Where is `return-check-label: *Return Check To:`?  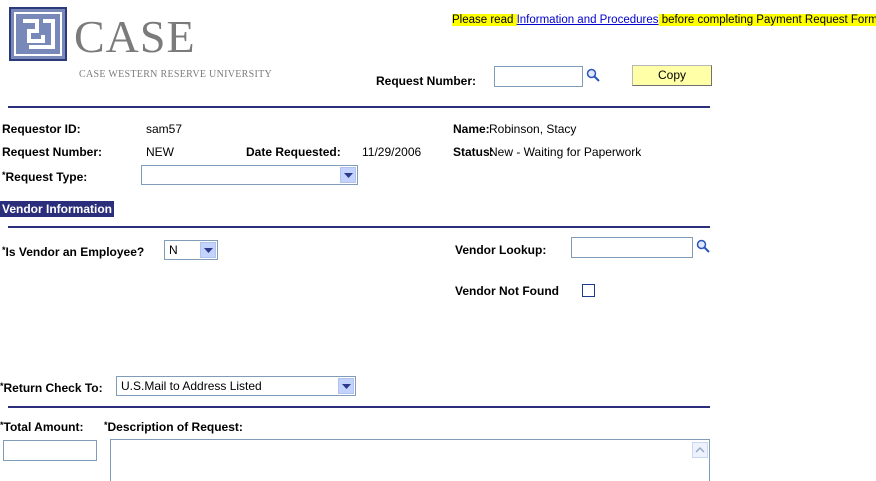 return-check-label: *Return Check To: is located at coordinates (51, 388).